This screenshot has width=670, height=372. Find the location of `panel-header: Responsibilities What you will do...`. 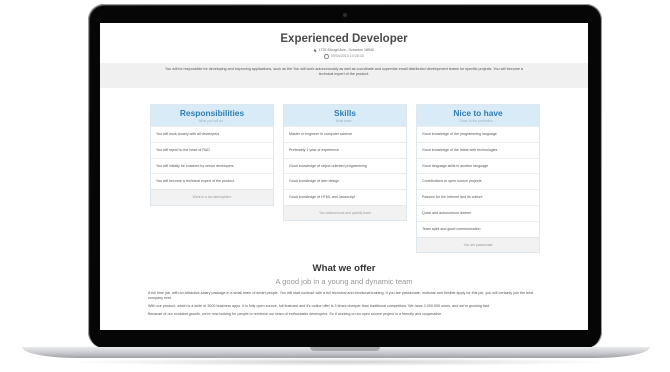

panel-header: Responsibilities What you will do... is located at coordinates (212, 115).